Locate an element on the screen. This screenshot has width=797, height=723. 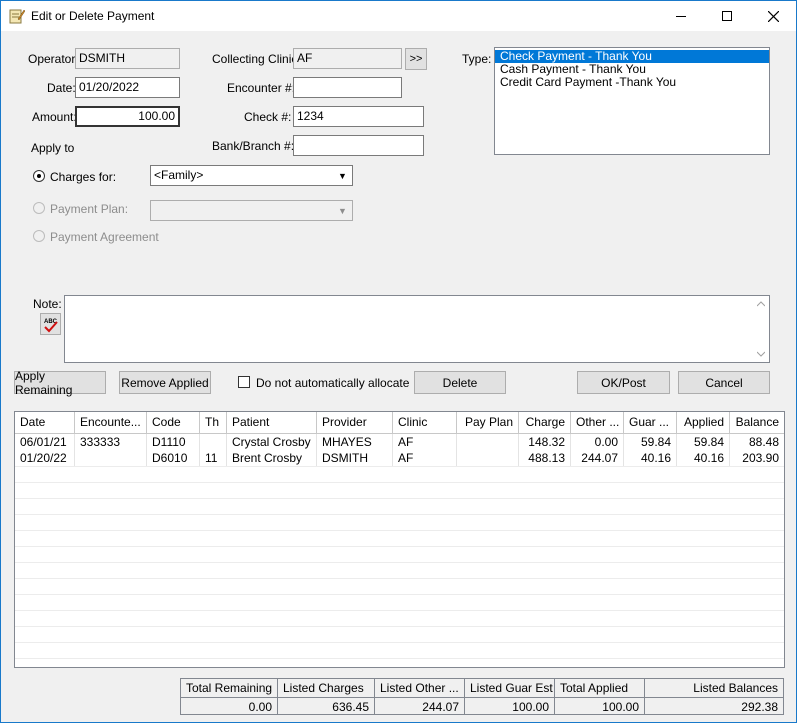
type-option-credit-card: Credit Card Payment -Thank You is located at coordinates (632, 82).